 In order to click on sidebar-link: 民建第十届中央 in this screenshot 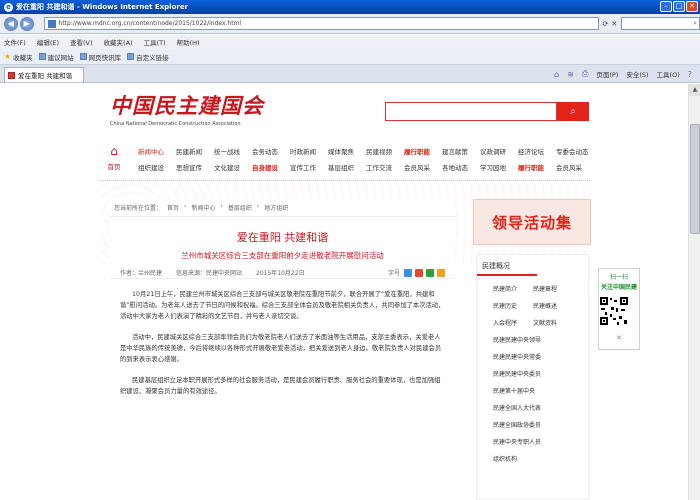, I will do `click(532, 390)`.